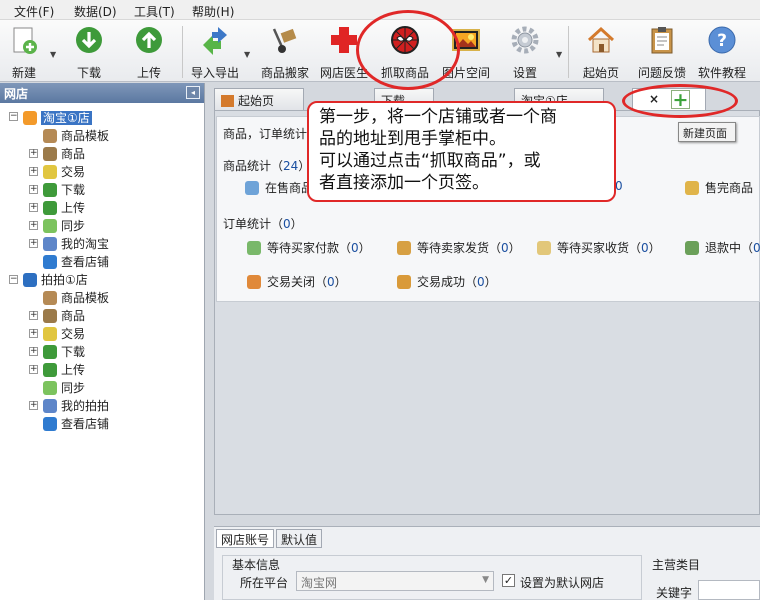 Image resolution: width=760 pixels, height=600 pixels. What do you see at coordinates (290, 166) in the screenshot?
I see `goods-count: 24` at bounding box center [290, 166].